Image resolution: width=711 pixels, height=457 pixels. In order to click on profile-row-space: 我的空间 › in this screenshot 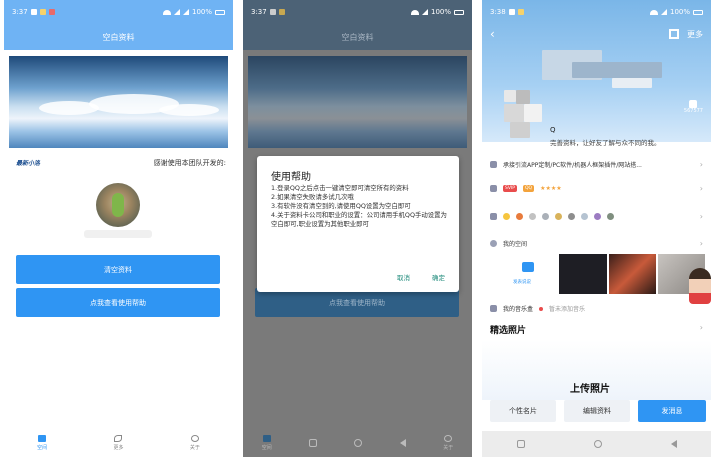, I will do `click(596, 243)`.